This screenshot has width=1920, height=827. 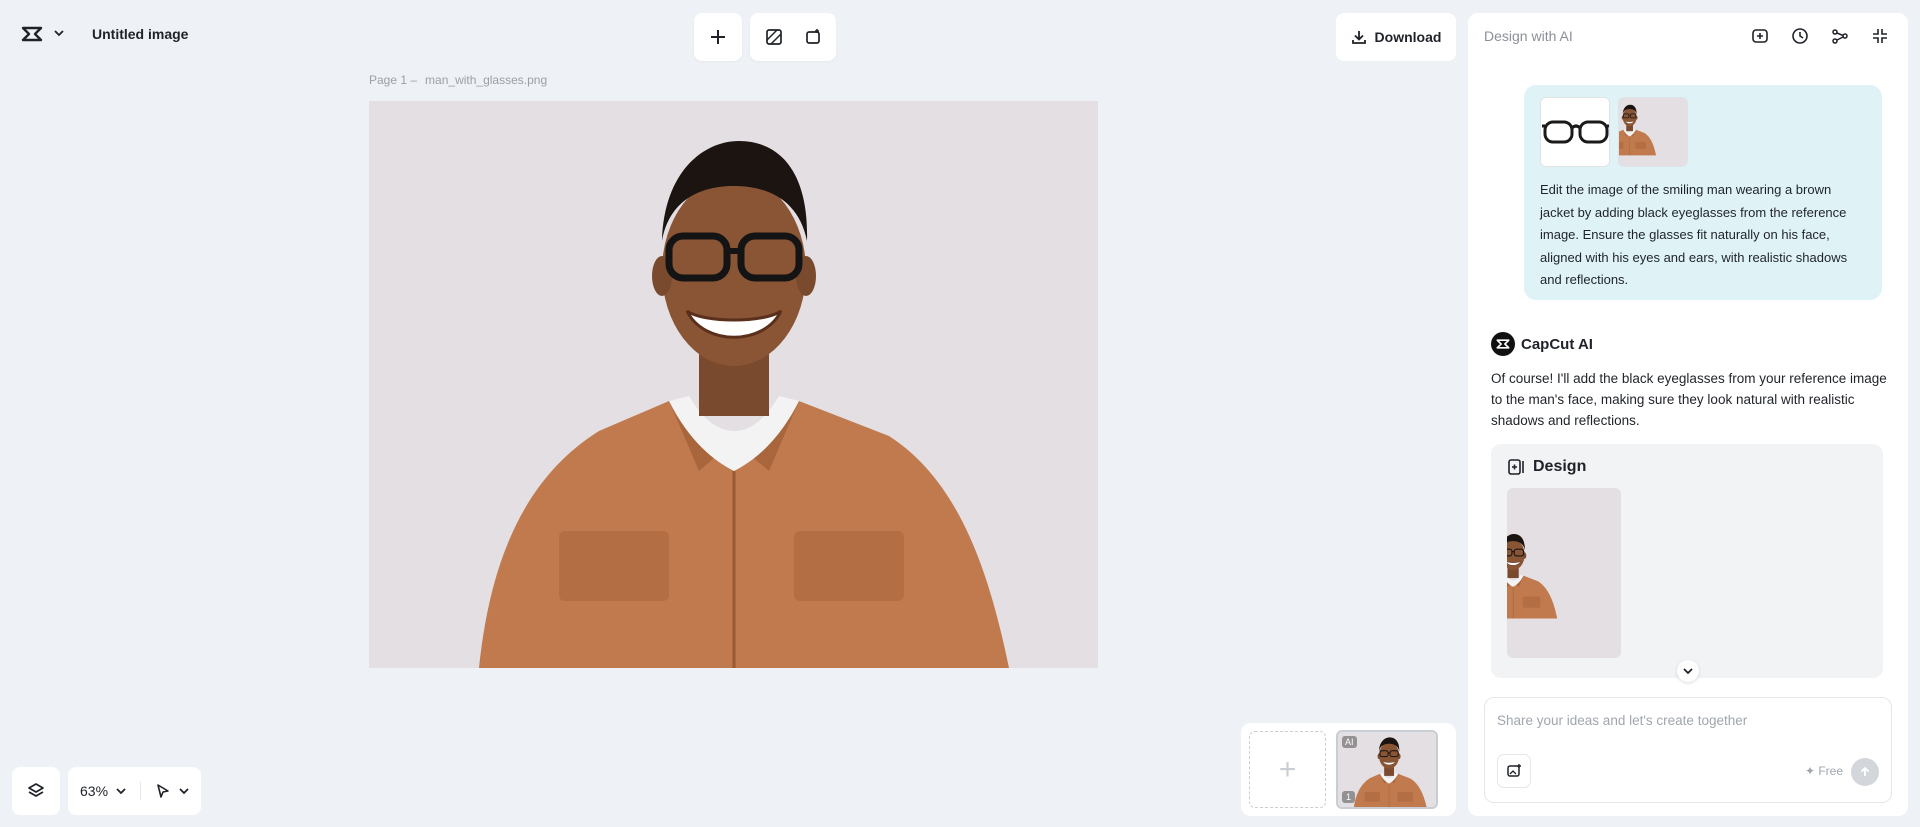 What do you see at coordinates (773, 37) in the screenshot?
I see `background-remove-icon` at bounding box center [773, 37].